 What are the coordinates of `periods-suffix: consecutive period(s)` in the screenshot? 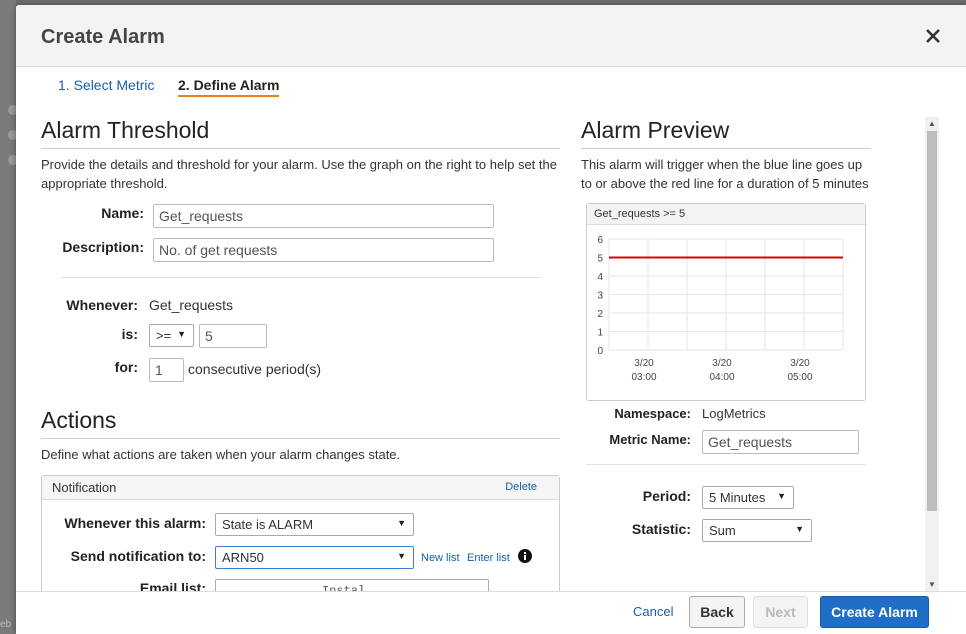 It's located at (255, 369).